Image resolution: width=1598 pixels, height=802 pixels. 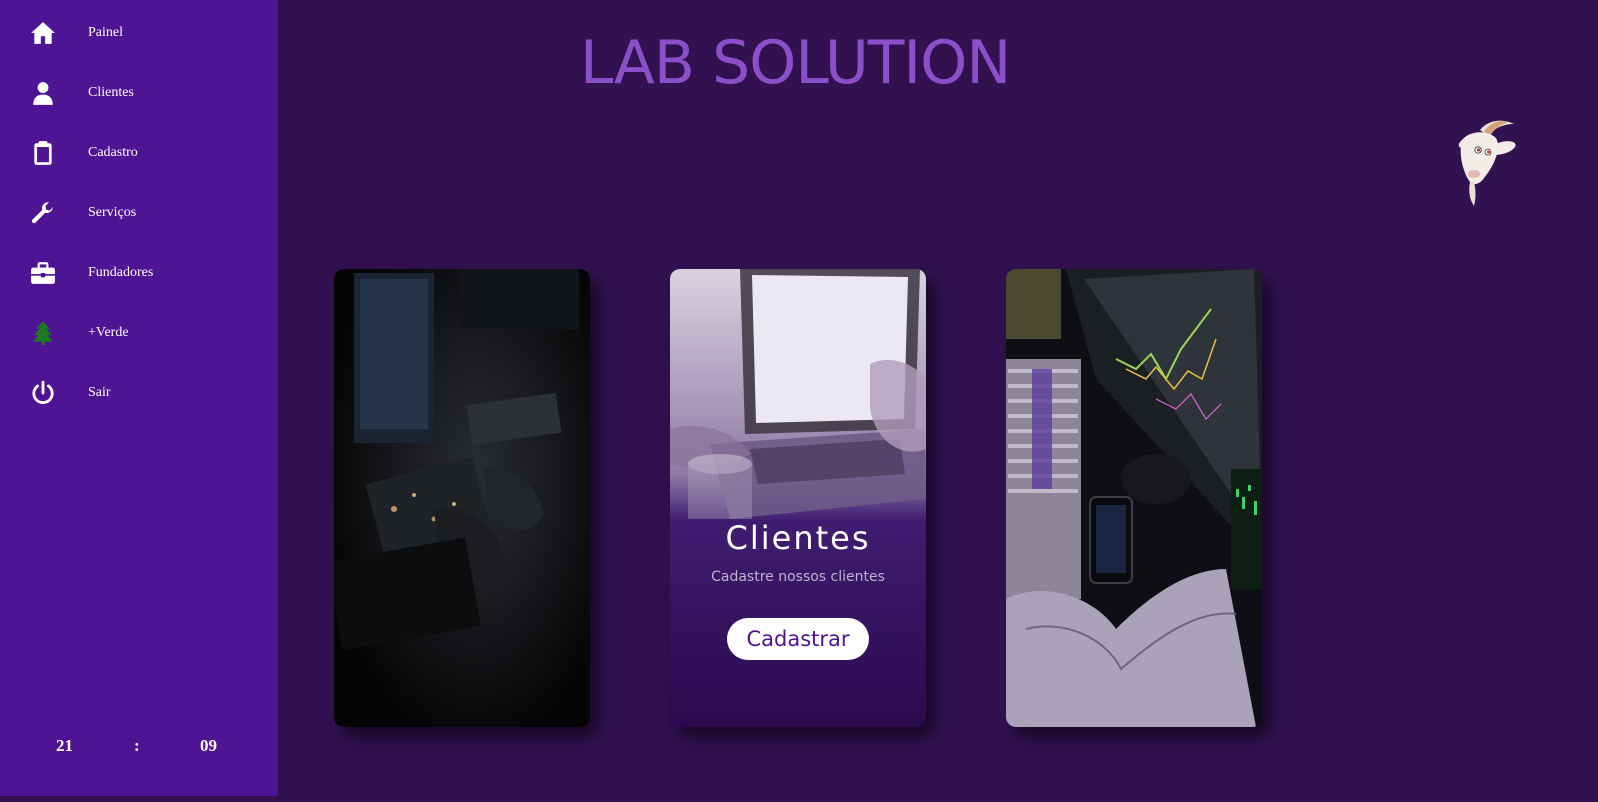 I want to click on card-trading, so click(x=1134, y=498).